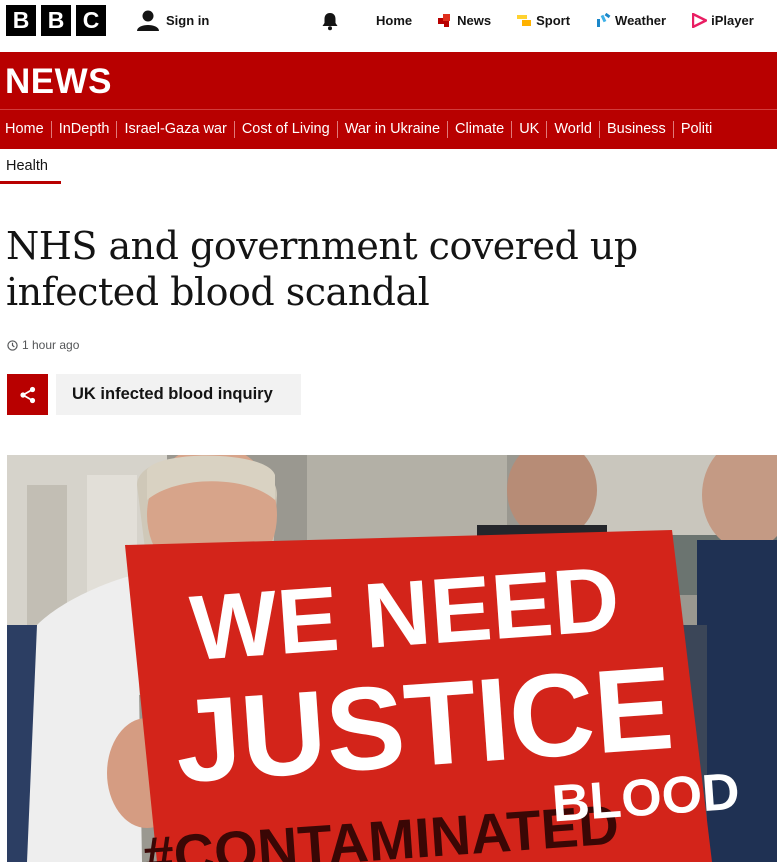 The height and width of the screenshot is (862, 777). What do you see at coordinates (528, 129) in the screenshot?
I see `section-nav-item: UK` at bounding box center [528, 129].